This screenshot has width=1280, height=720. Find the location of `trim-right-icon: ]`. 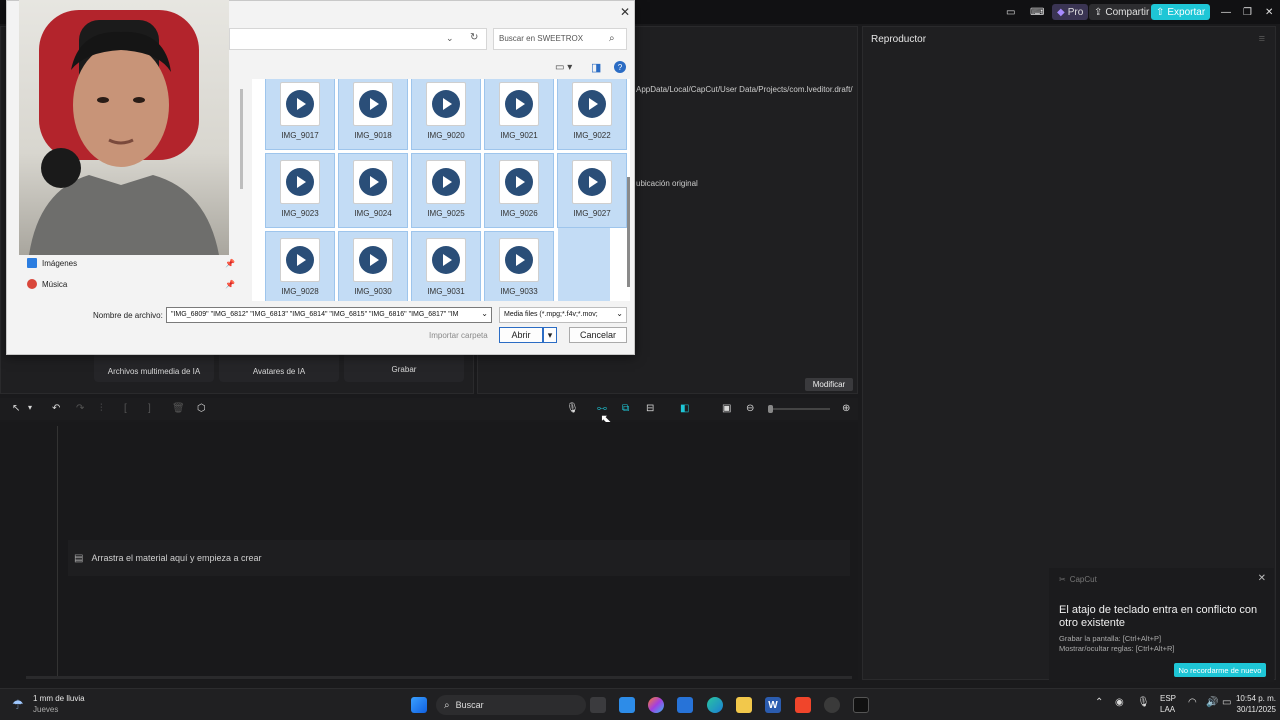

trim-right-icon: ] is located at coordinates (149, 408).